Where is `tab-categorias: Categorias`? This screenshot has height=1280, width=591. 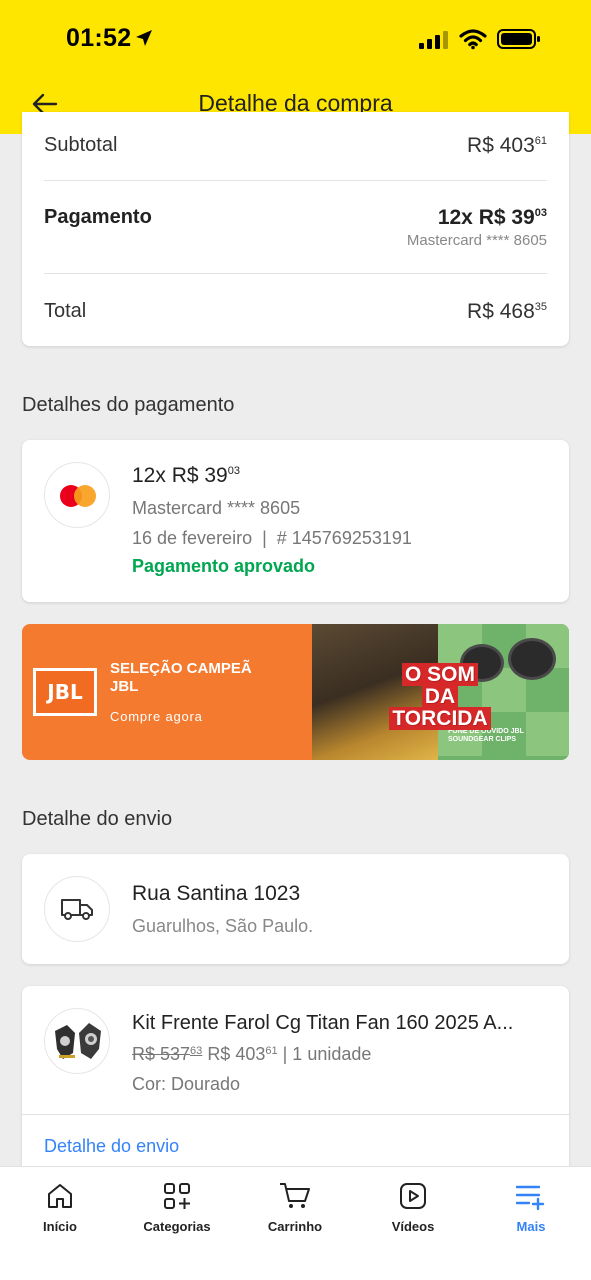 tab-categorias: Categorias is located at coordinates (177, 1206).